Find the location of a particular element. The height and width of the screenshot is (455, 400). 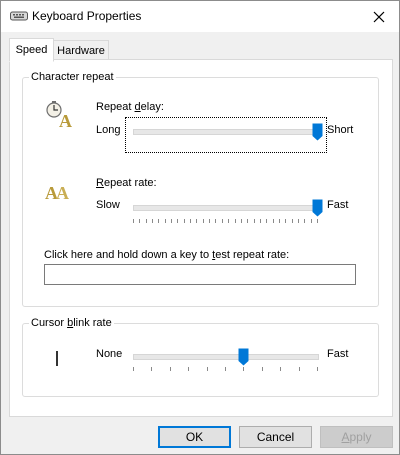

cursor-blink-min-label: None is located at coordinates (109, 354).